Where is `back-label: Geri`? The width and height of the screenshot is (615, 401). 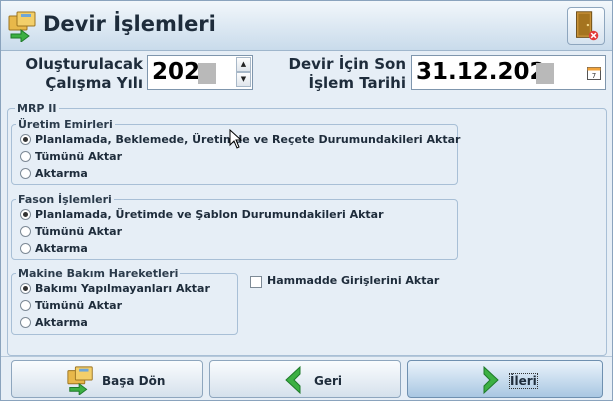 back-label: Geri is located at coordinates (328, 381).